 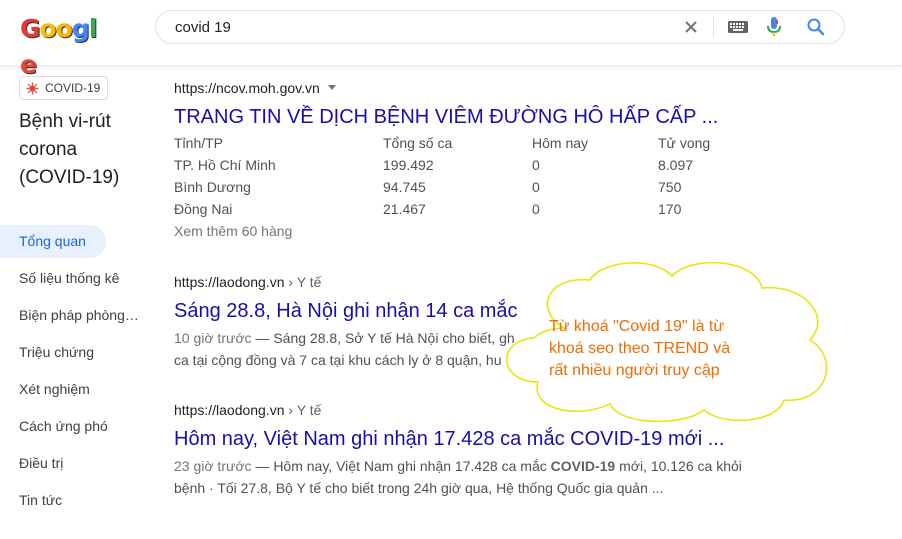 What do you see at coordinates (670, 209) in the screenshot?
I see `table-cell: 170` at bounding box center [670, 209].